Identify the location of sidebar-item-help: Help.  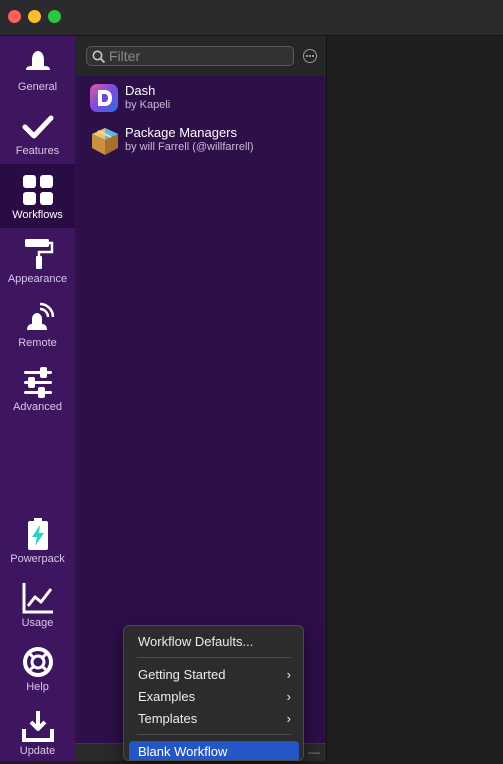
(37, 668).